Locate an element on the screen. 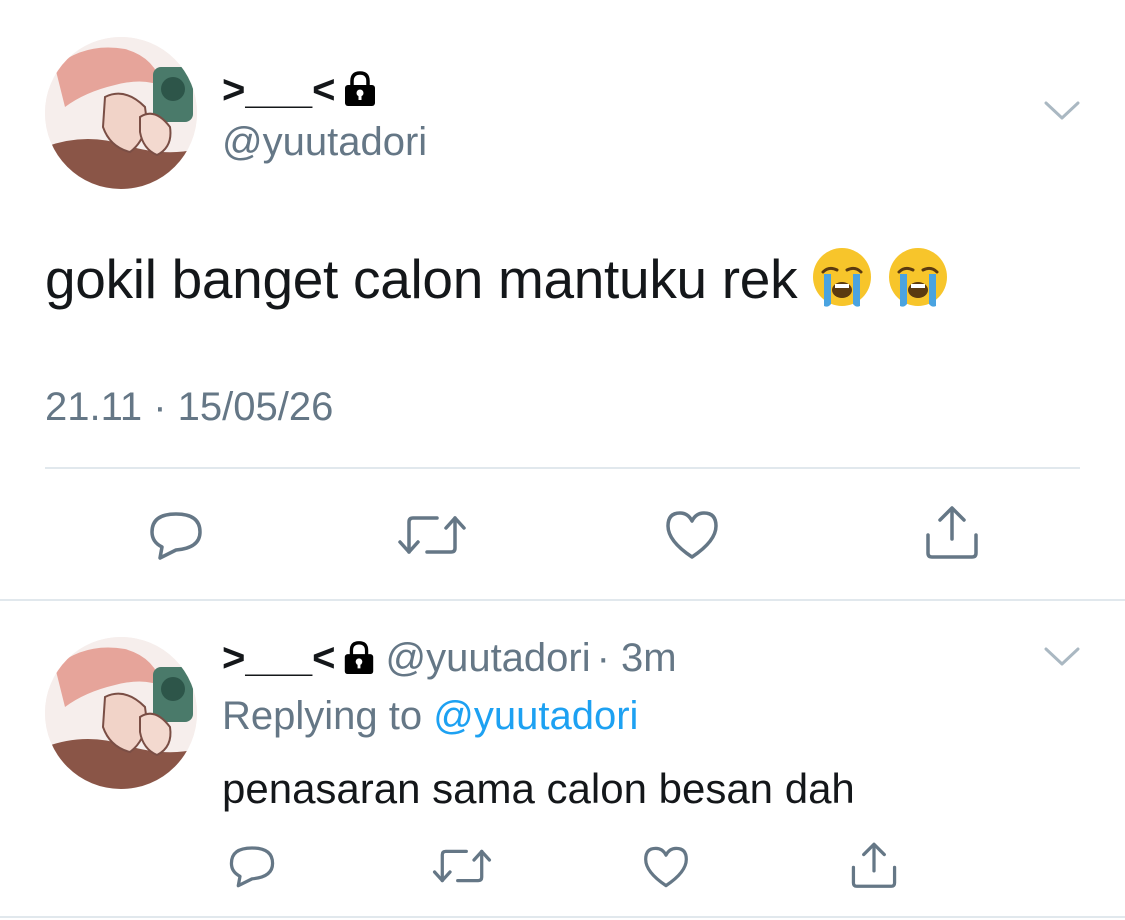 The height and width of the screenshot is (920, 1125). replying-label: Replying to is located at coordinates (322, 716).